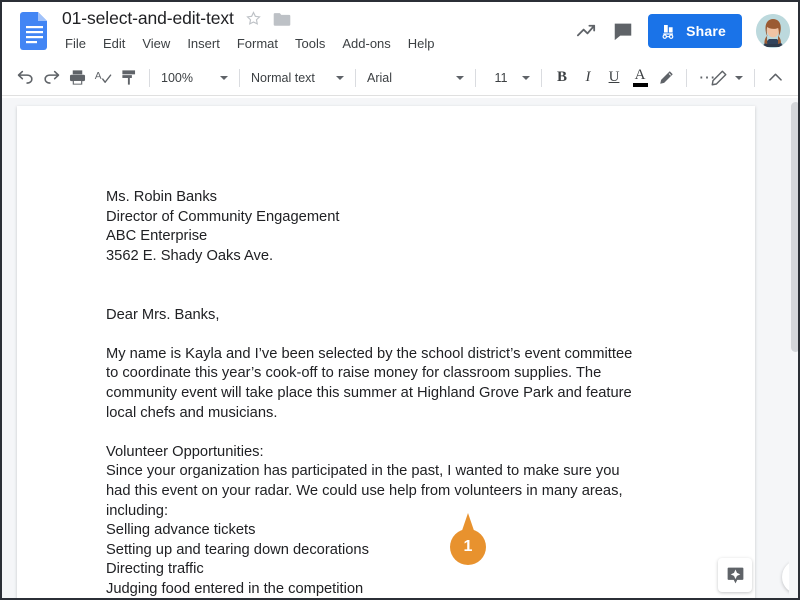 This screenshot has width=800, height=600. I want to click on menu-item-view: View, so click(156, 43).